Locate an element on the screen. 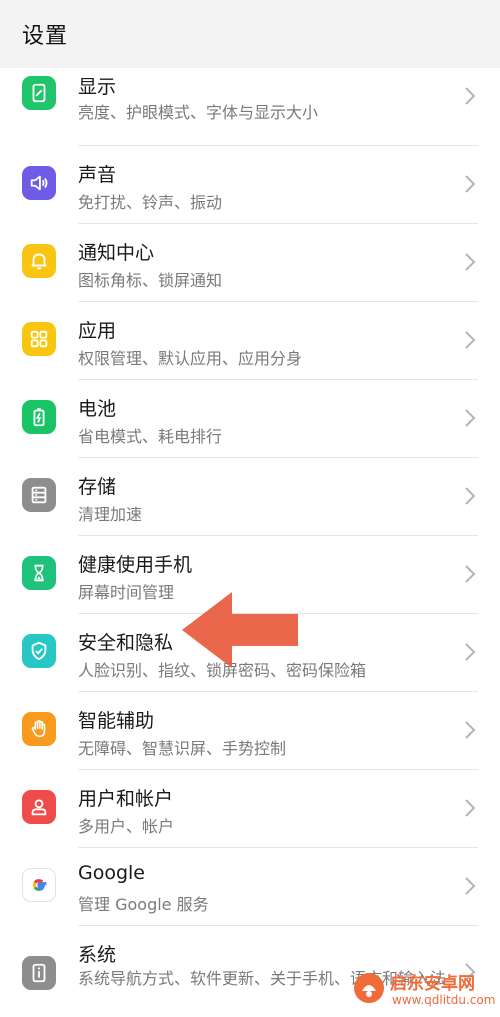 The image size is (500, 1017). header-bar: 设置 is located at coordinates (250, 34).